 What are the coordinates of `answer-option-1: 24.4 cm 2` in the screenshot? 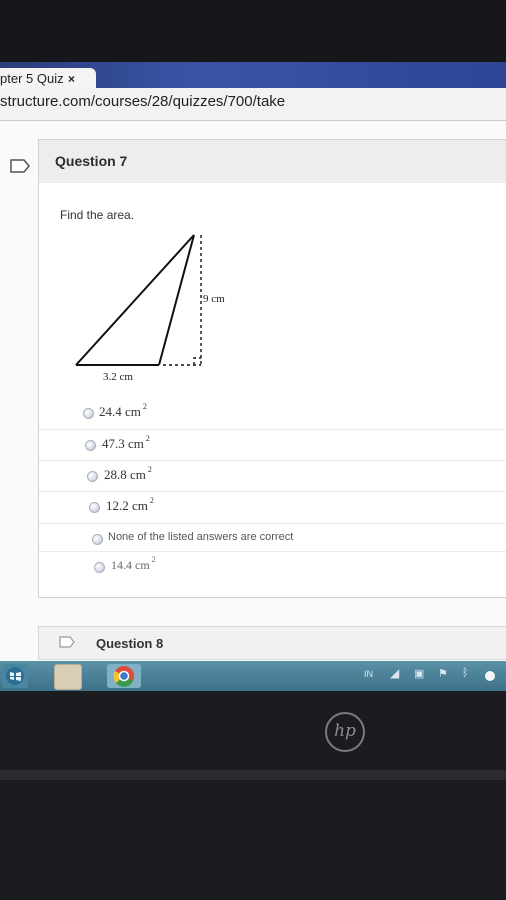 It's located at (272, 412).